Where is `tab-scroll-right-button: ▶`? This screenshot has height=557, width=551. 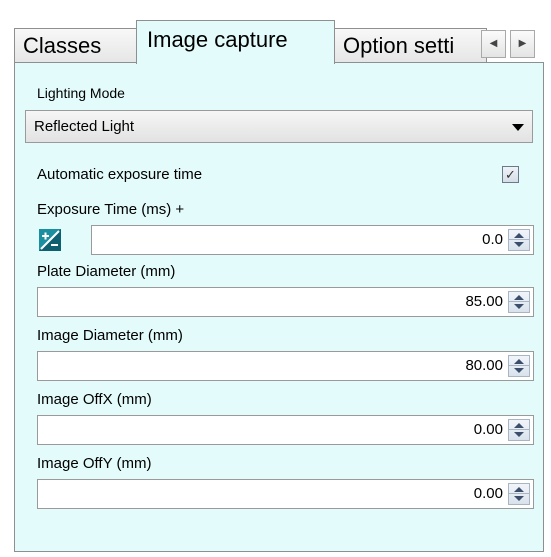
tab-scroll-right-button: ▶ is located at coordinates (522, 44).